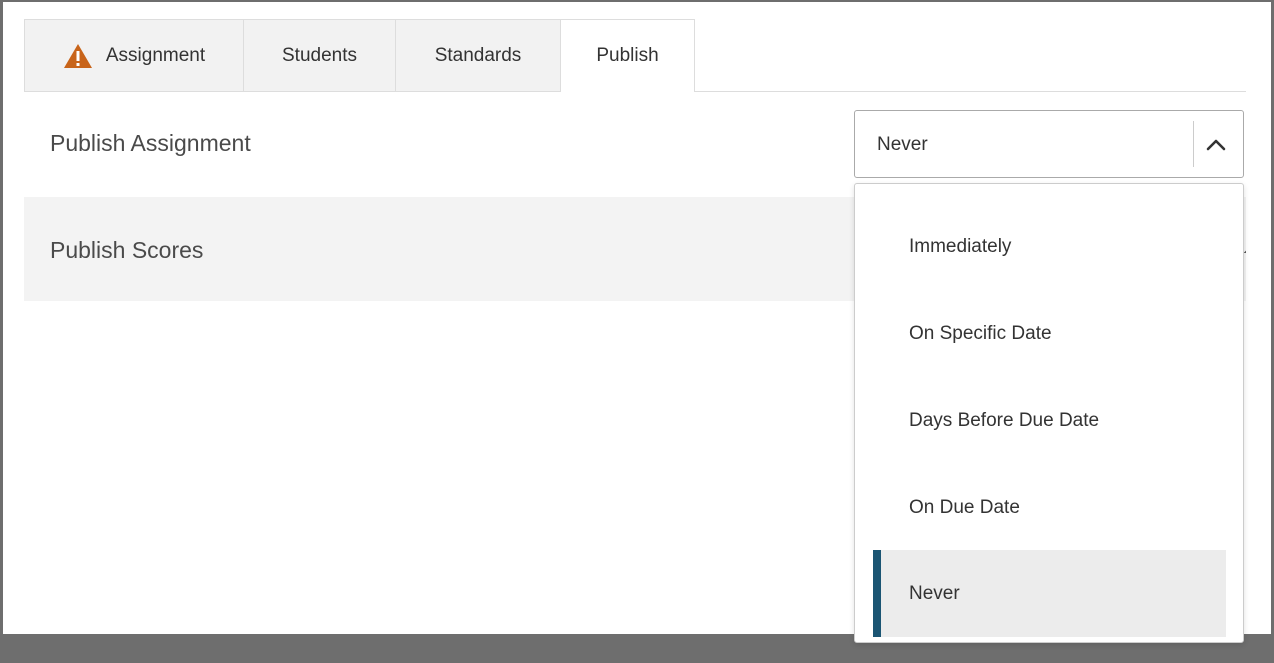 The image size is (1274, 663). I want to click on tab-students-label: Students, so click(319, 55).